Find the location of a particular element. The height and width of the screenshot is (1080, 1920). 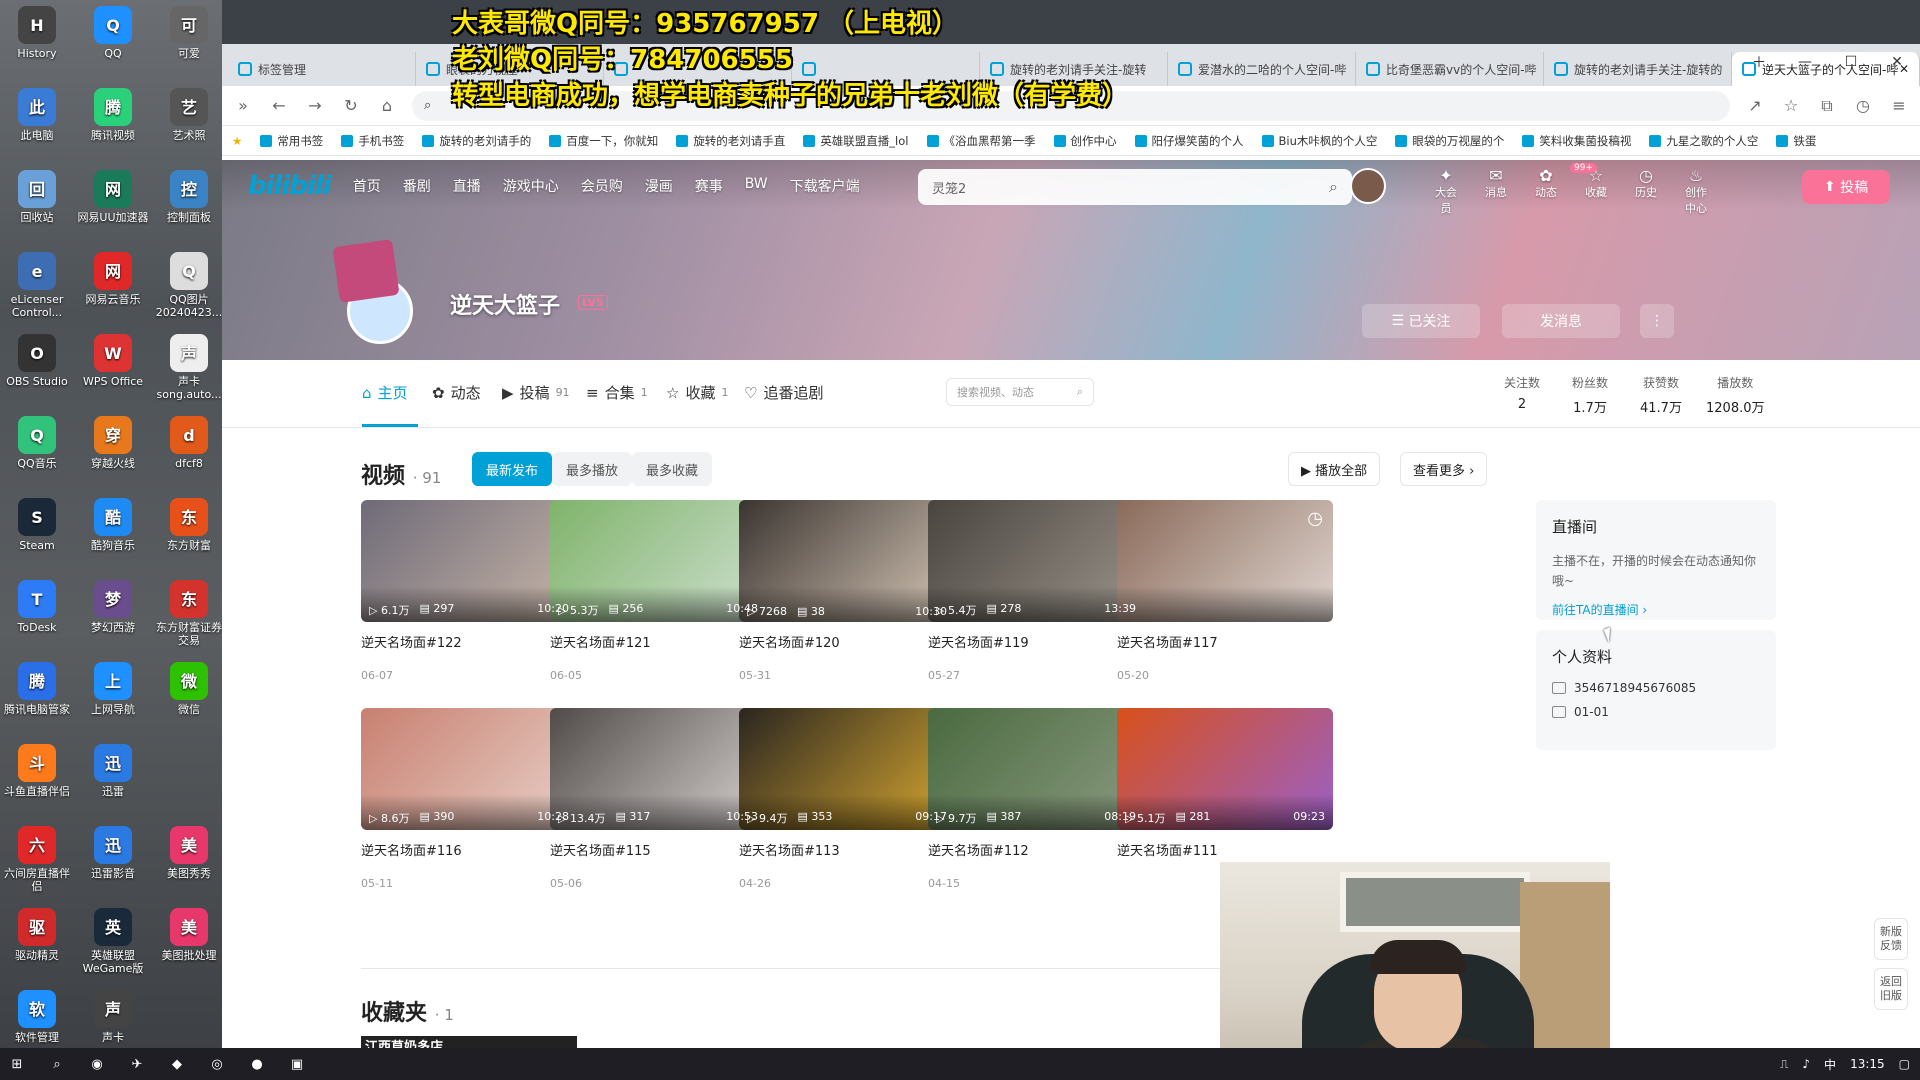

stat-item: 播放数 1208.0万 is located at coordinates (1735, 395).